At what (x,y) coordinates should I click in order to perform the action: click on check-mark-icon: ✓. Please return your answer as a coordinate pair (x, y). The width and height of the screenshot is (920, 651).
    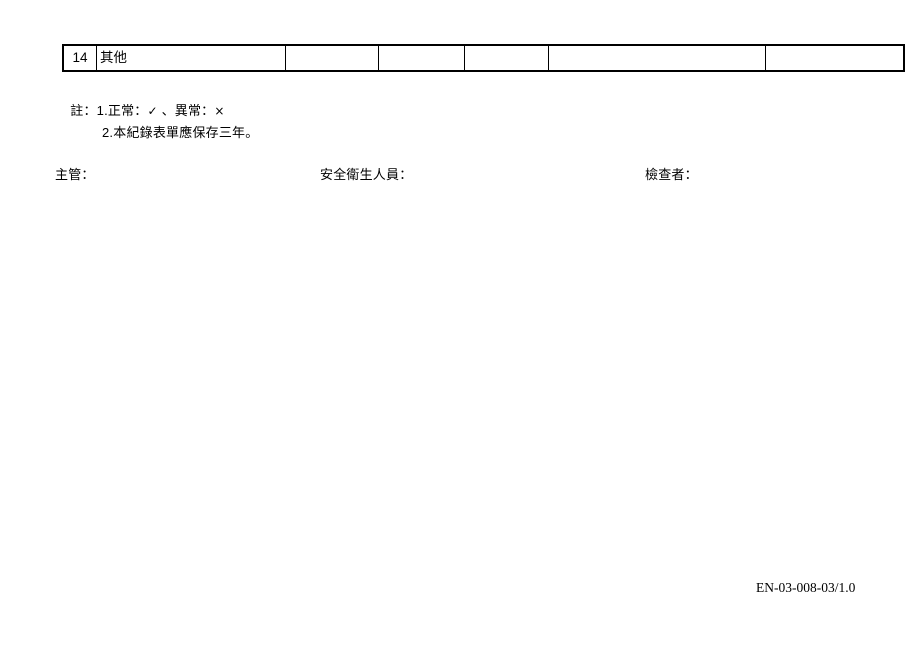
    Looking at the image, I should click on (152, 110).